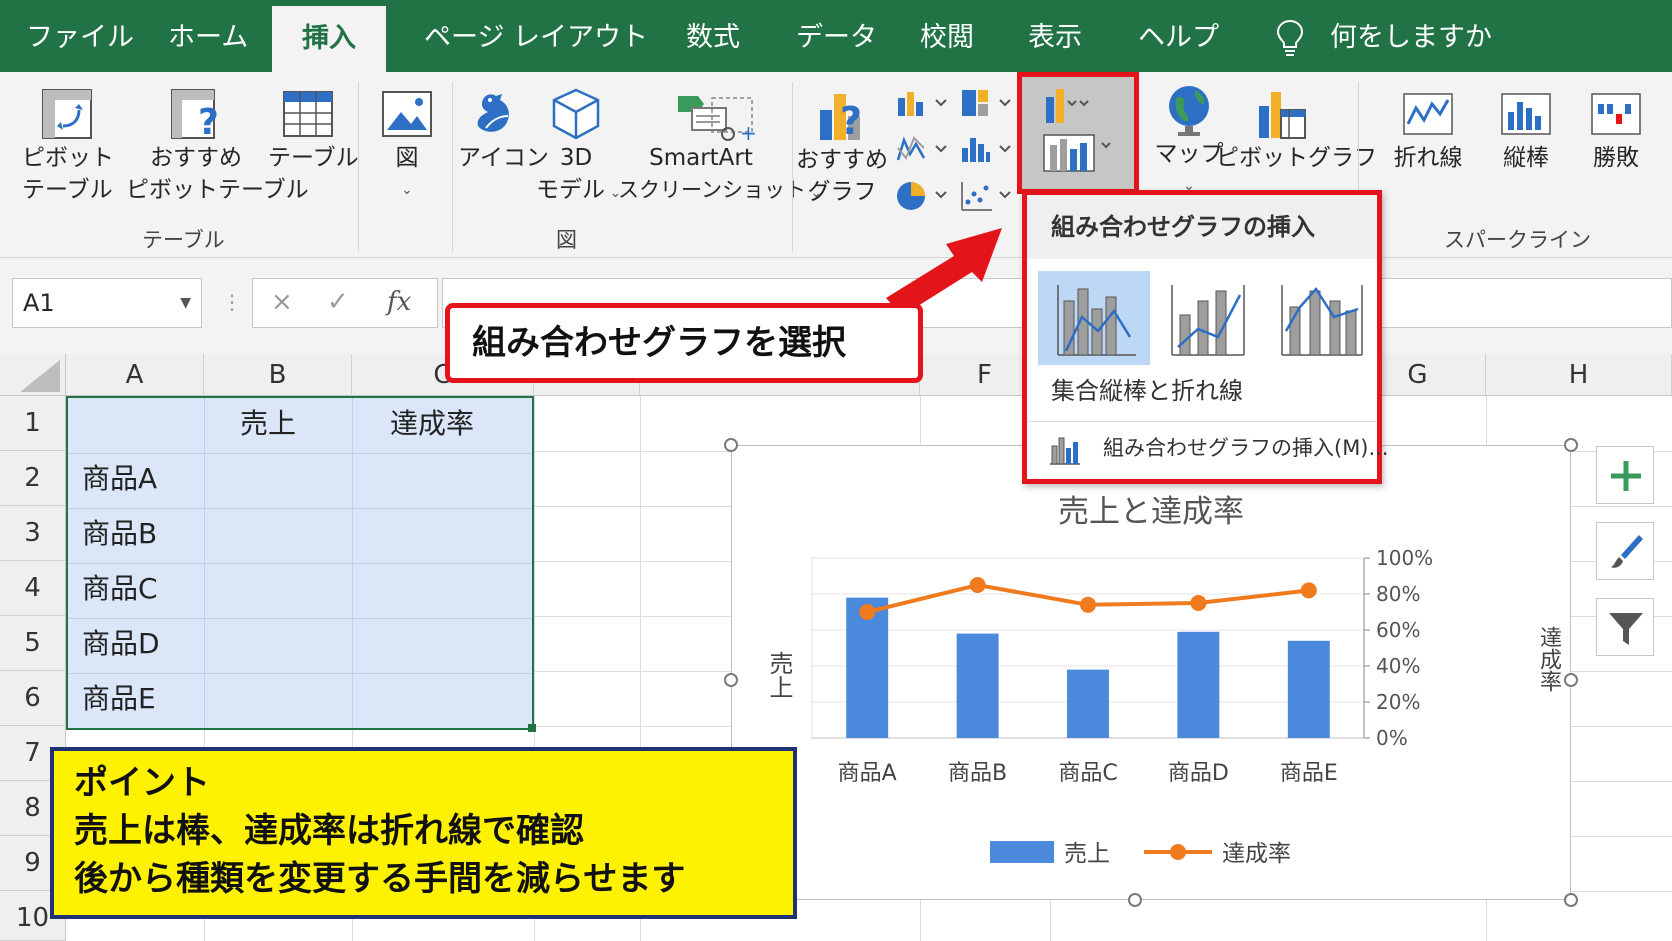 Image resolution: width=1672 pixels, height=941 pixels. What do you see at coordinates (1392, 738) in the screenshot?
I see `chart-y2-tick-label: 0%` at bounding box center [1392, 738].